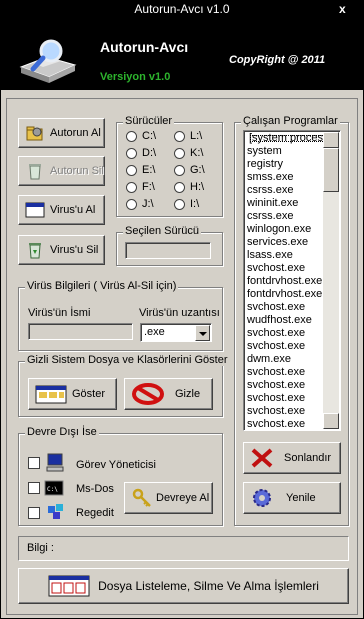 The height and width of the screenshot is (619, 364). What do you see at coordinates (35, 251) in the screenshot?
I see `recycle-bin-icon` at bounding box center [35, 251].